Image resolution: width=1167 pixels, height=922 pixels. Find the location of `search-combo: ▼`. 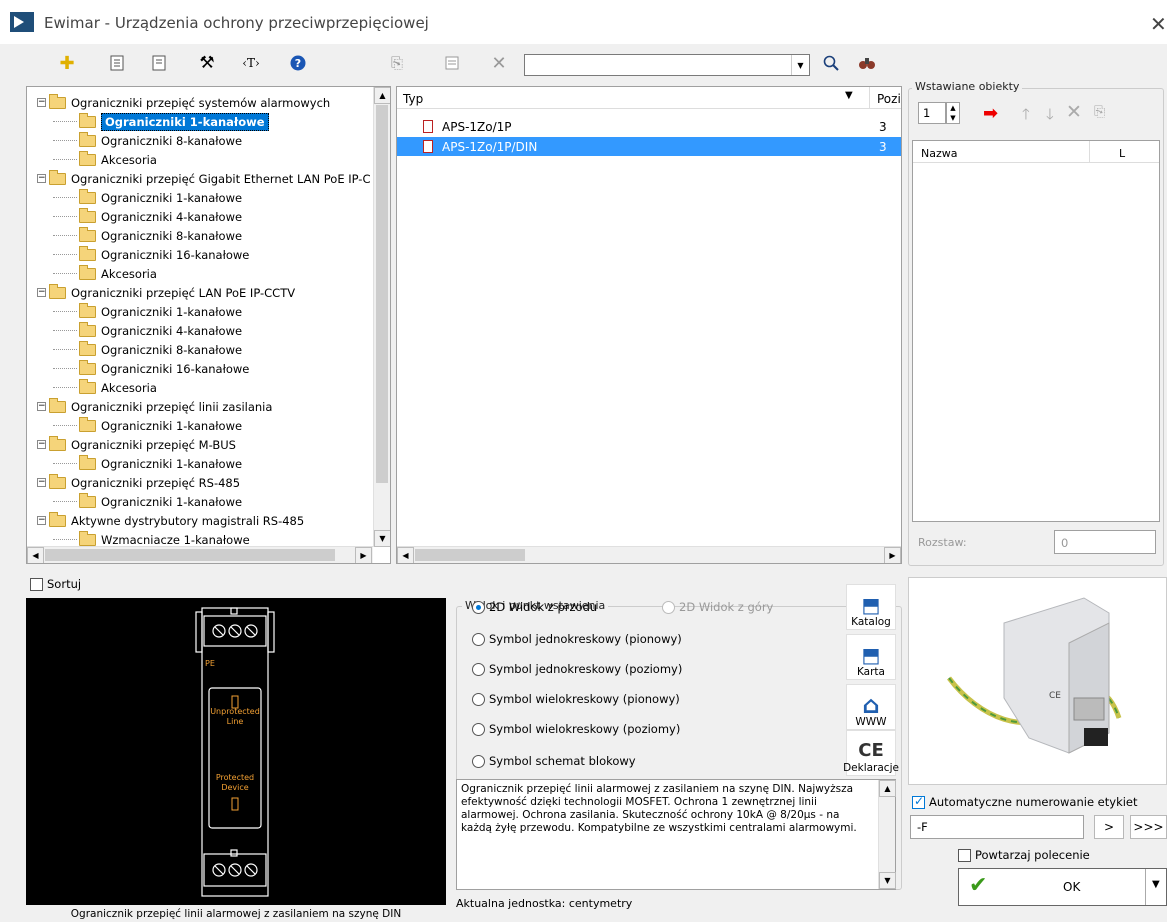

search-combo: ▼ is located at coordinates (667, 65).